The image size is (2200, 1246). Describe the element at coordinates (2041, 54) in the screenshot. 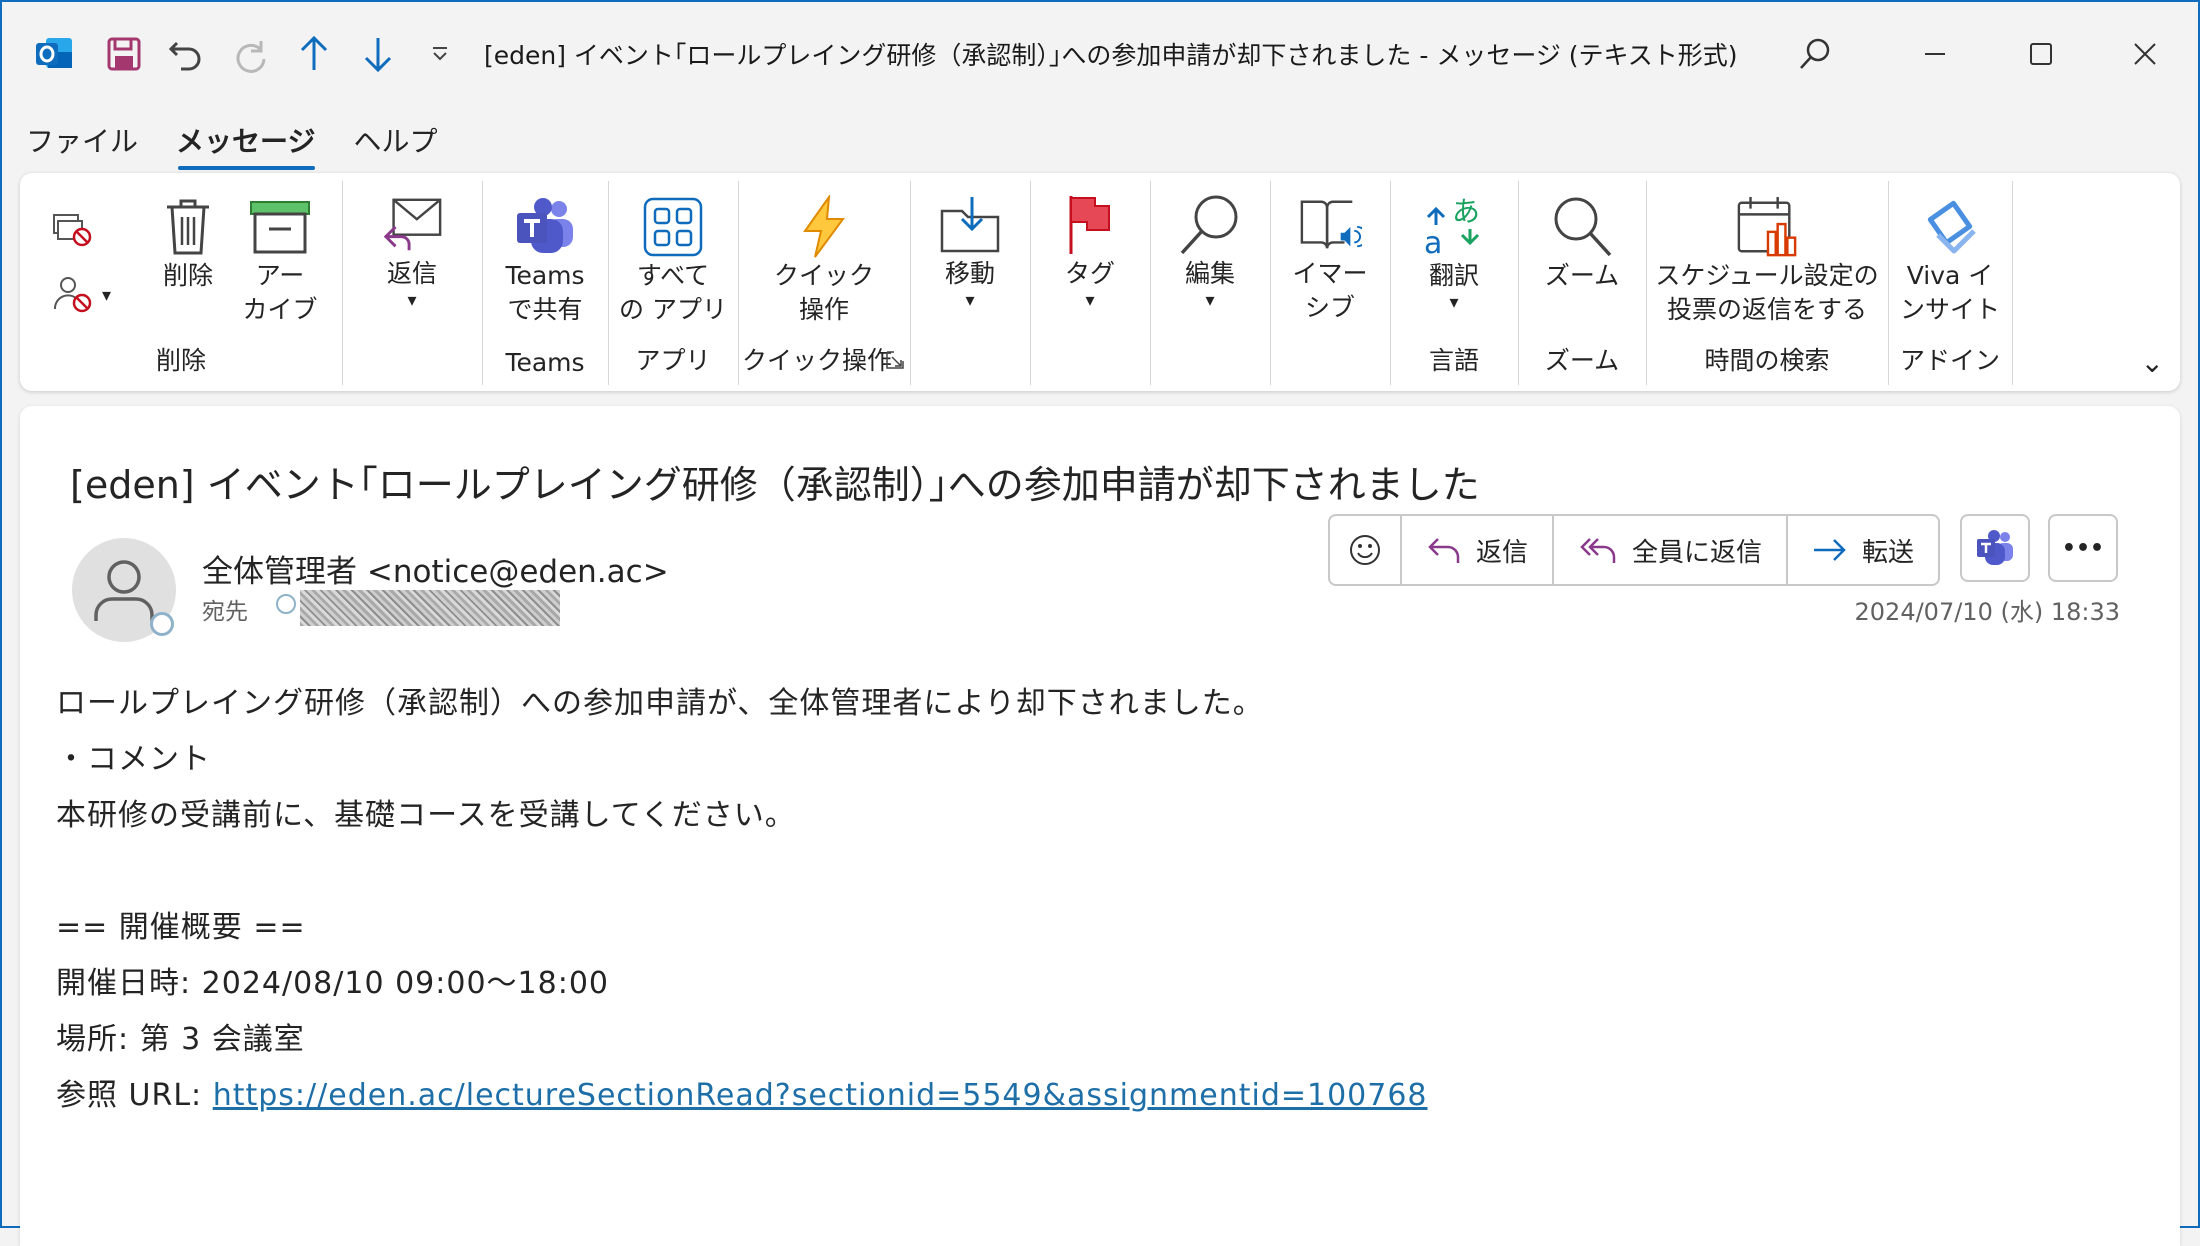

I see `maximize-icon` at that location.